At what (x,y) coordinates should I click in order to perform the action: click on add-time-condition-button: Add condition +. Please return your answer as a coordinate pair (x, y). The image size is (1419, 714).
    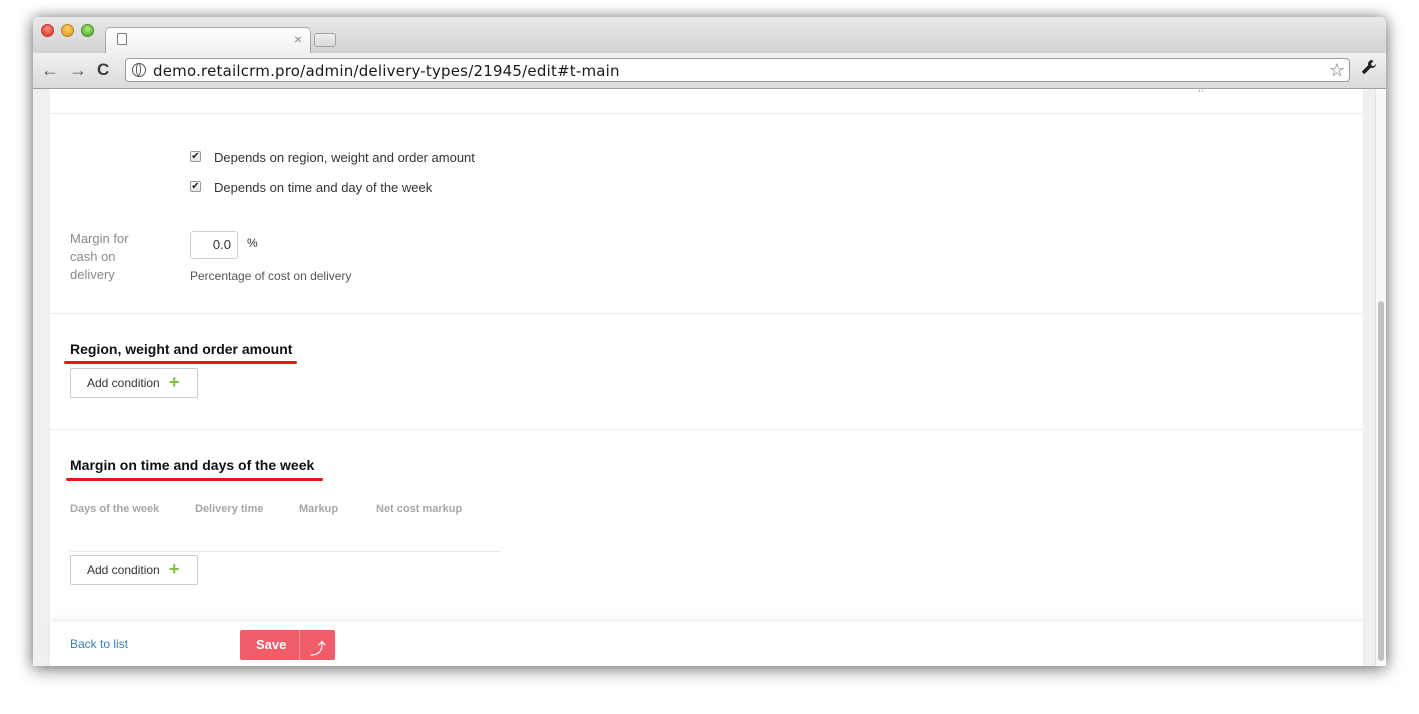
    Looking at the image, I should click on (134, 570).